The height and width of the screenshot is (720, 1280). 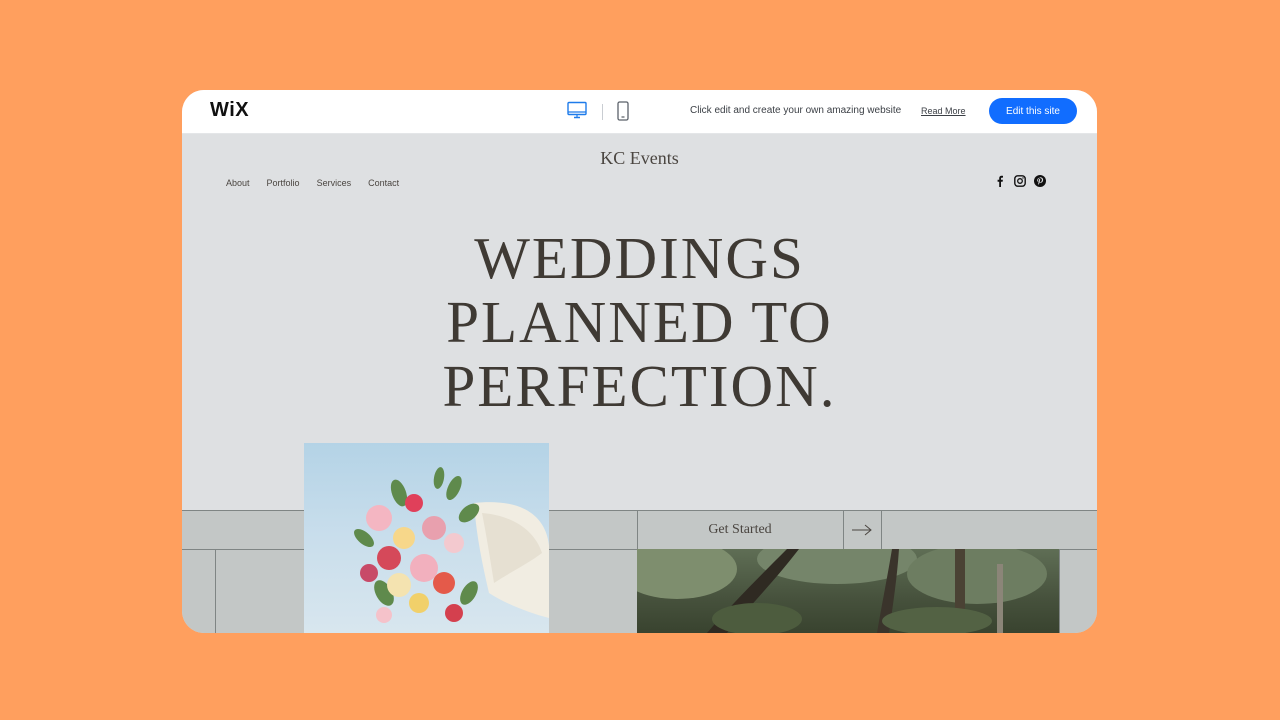 I want to click on nav-item-services: Services, so click(x=334, y=183).